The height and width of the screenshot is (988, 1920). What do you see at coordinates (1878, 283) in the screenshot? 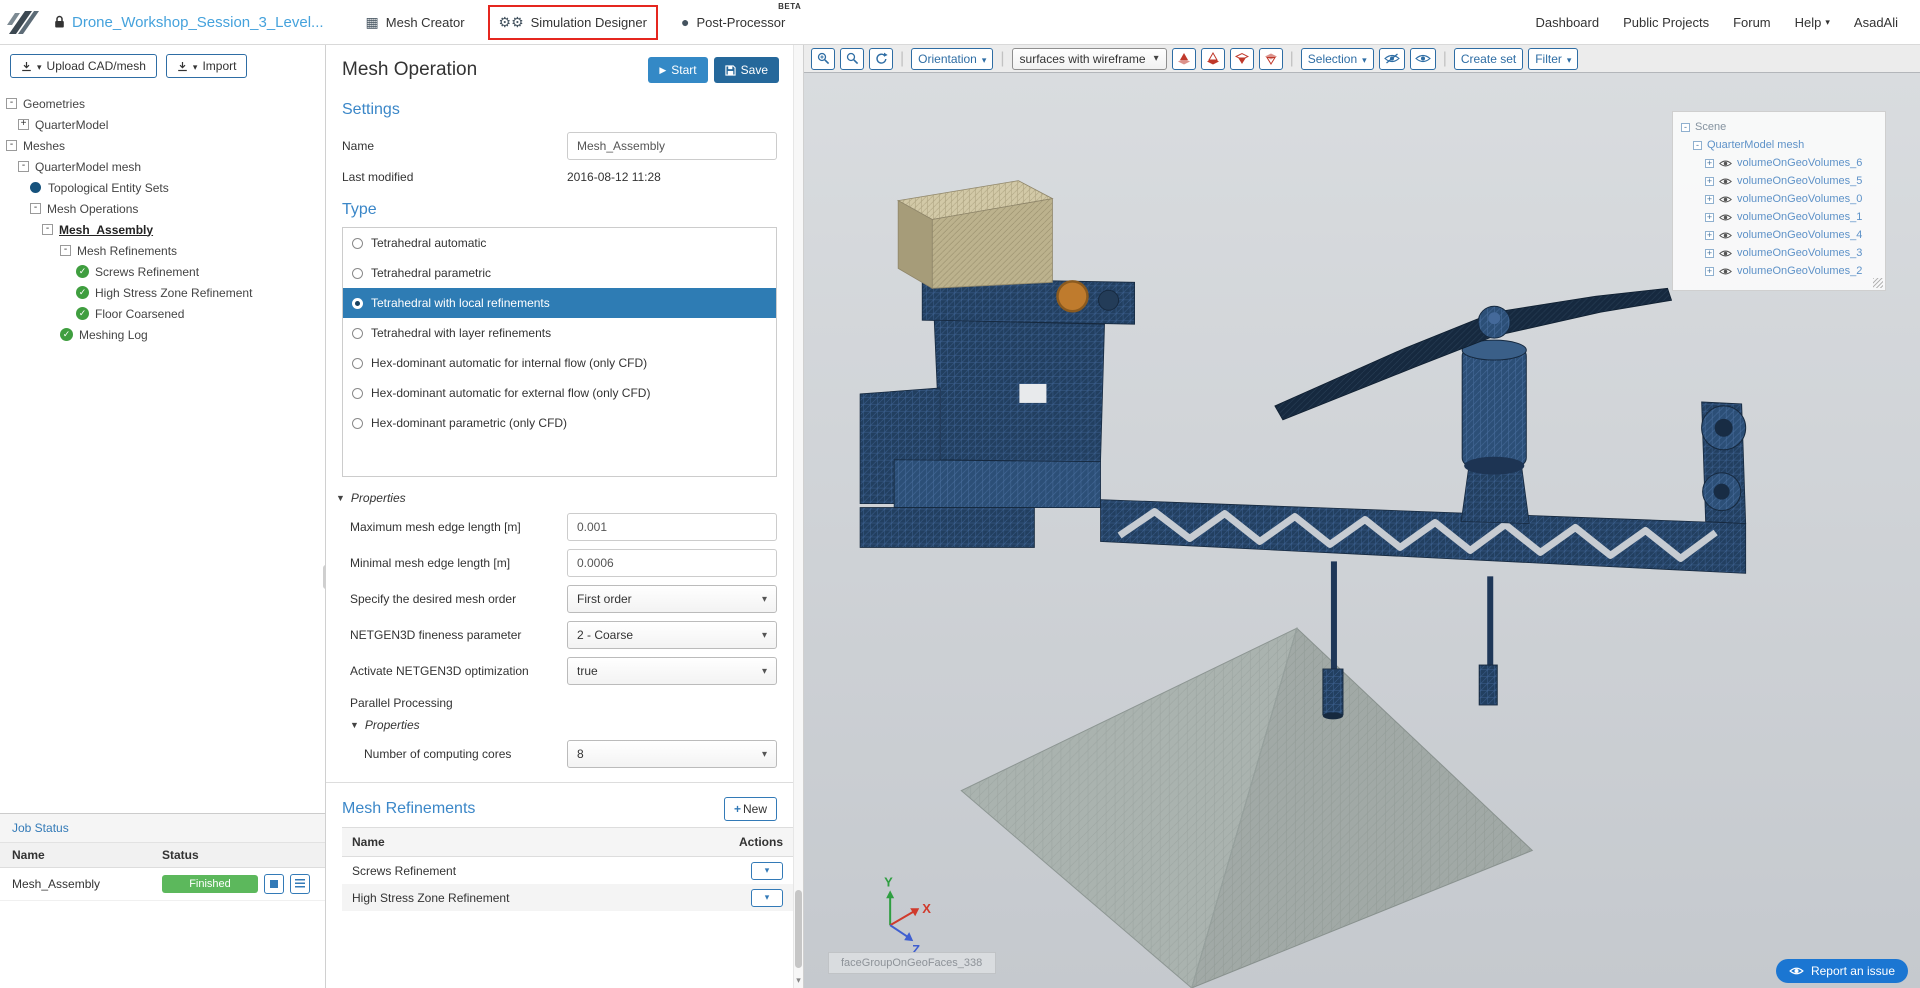
I see `overlay-resize-handle` at bounding box center [1878, 283].